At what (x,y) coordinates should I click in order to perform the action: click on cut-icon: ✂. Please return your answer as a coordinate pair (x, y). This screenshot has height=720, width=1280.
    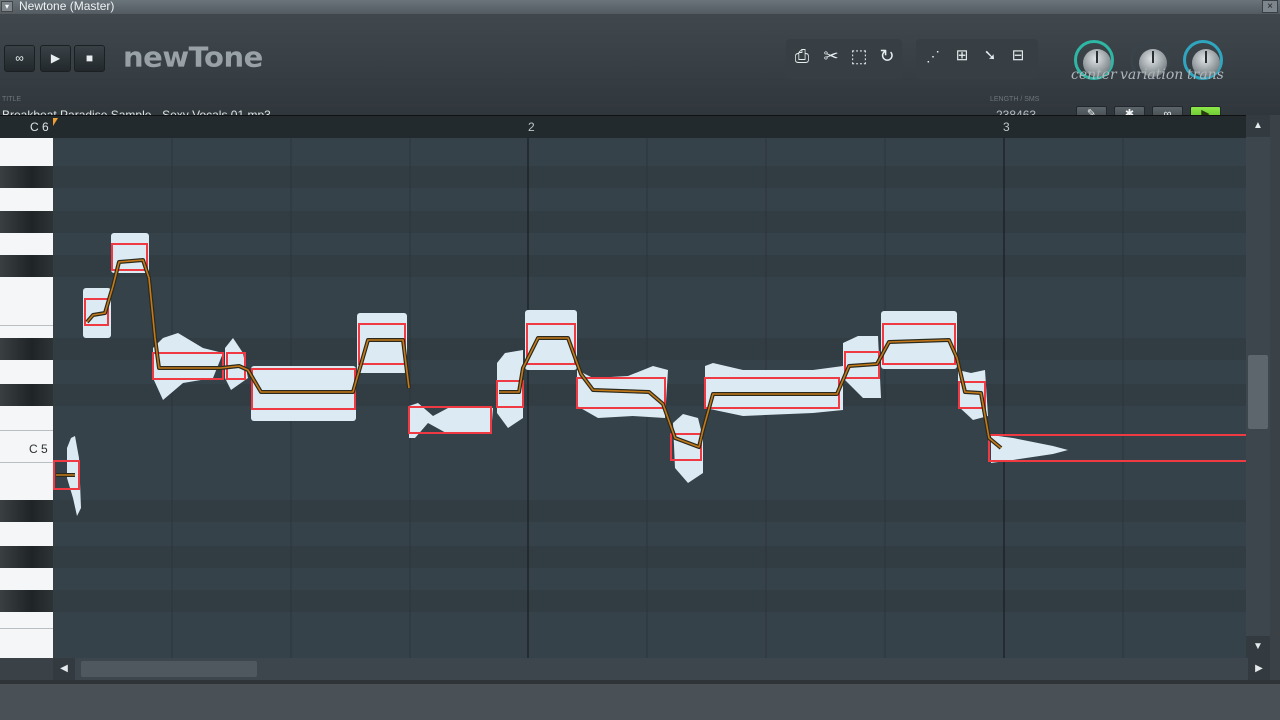
    Looking at the image, I should click on (831, 56).